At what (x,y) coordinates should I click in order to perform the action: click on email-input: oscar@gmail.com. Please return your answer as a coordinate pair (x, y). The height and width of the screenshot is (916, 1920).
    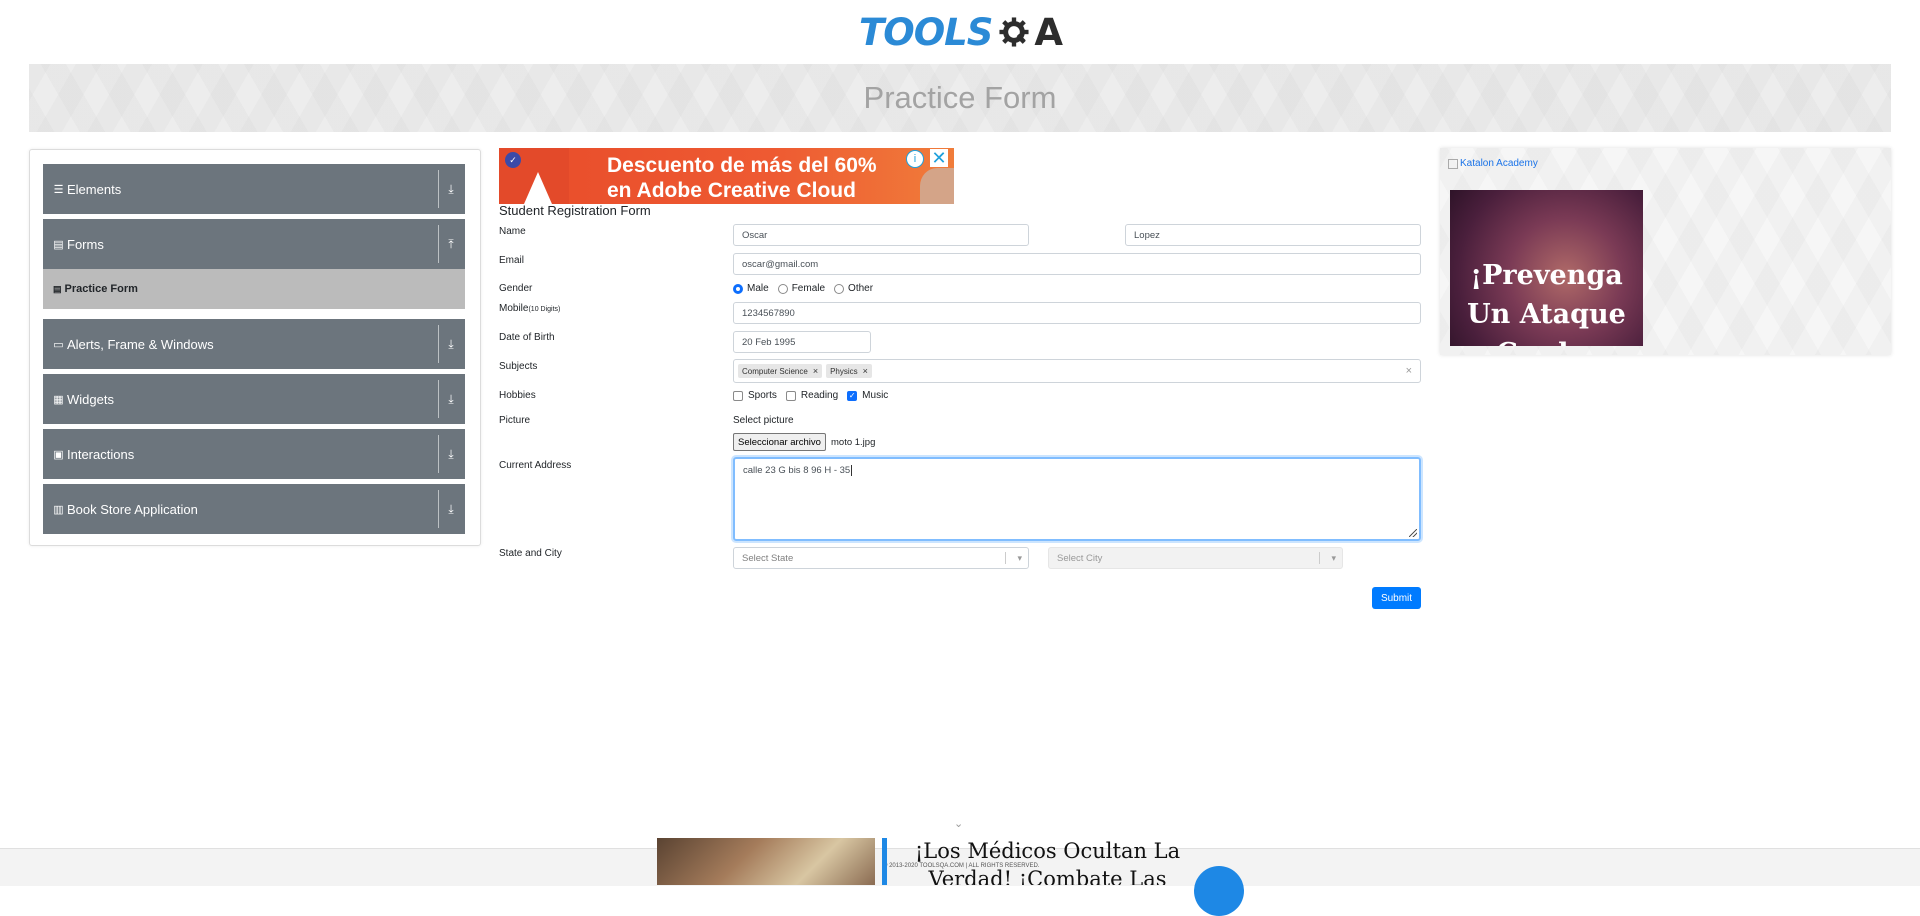
    Looking at the image, I should click on (1077, 264).